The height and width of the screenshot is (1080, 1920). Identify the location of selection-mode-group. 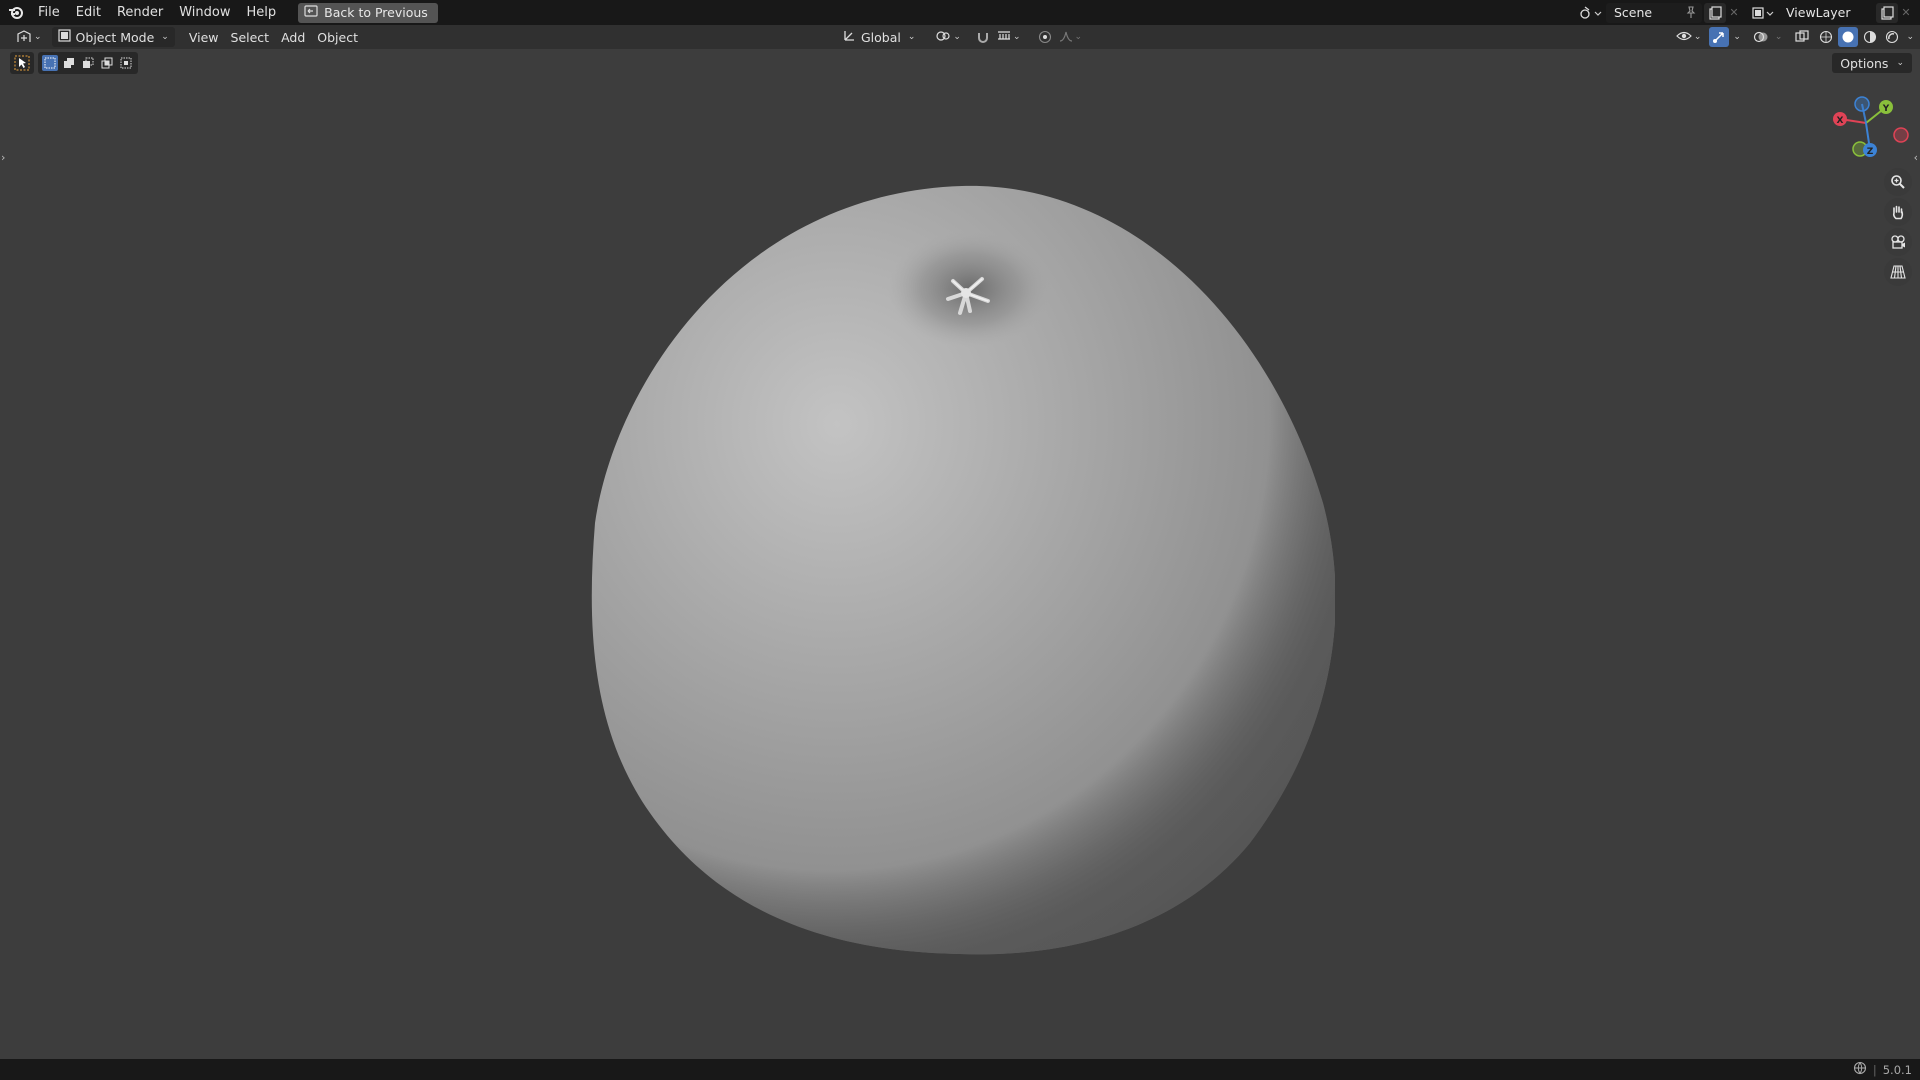
(88, 63).